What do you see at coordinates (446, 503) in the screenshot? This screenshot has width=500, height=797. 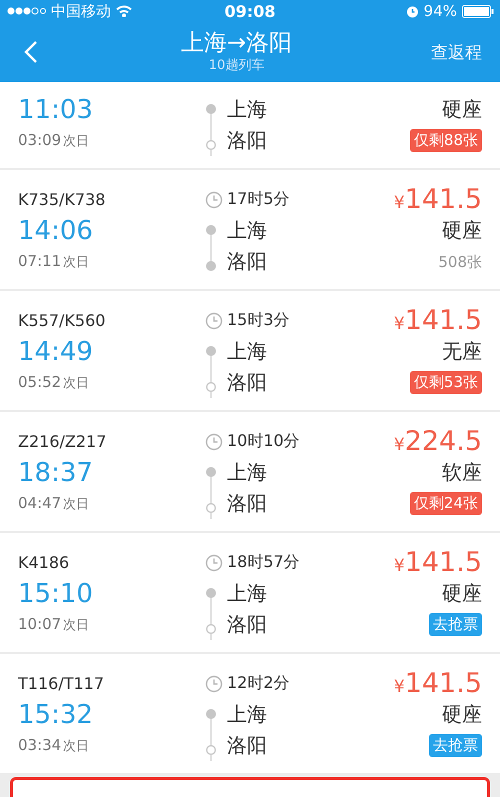 I see `remaining-tickets-badge: 仅剩24张` at bounding box center [446, 503].